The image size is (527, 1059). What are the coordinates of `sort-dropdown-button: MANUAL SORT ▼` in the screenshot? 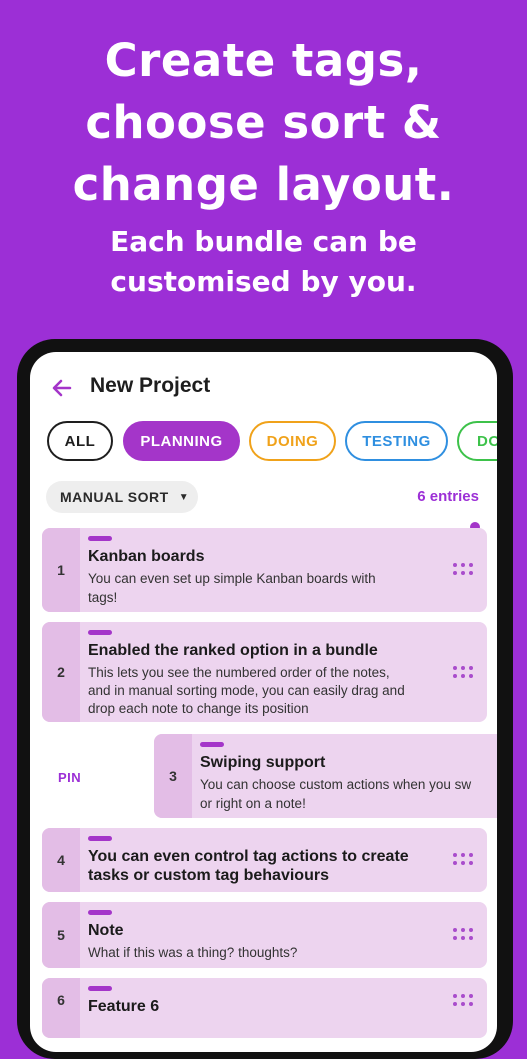 It's located at (122, 497).